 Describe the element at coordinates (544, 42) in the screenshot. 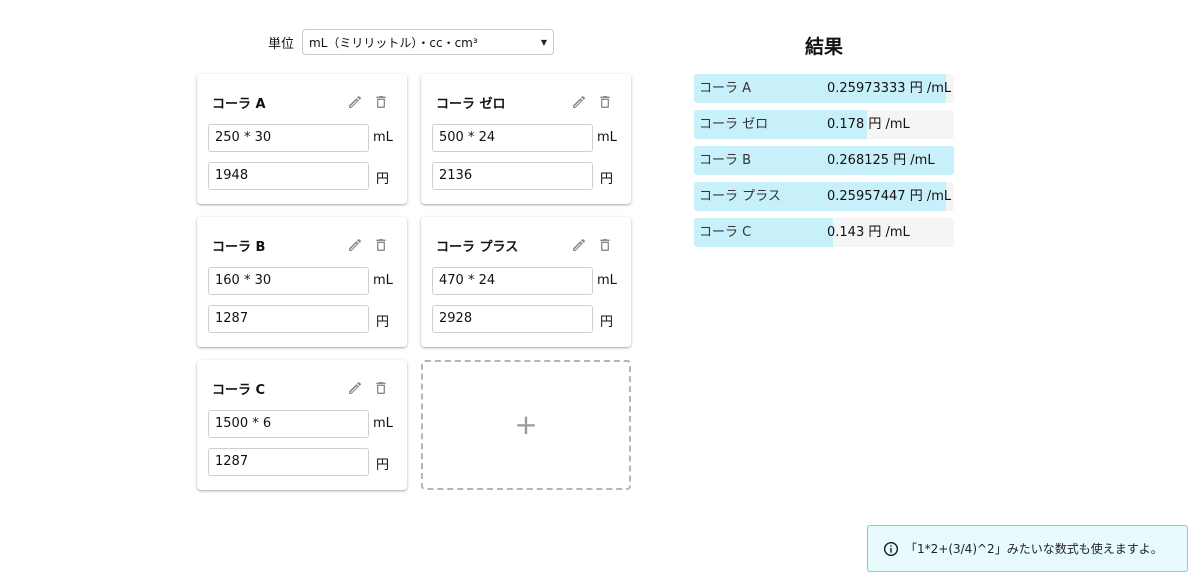

I see `chevron-down-icon: ▼` at that location.